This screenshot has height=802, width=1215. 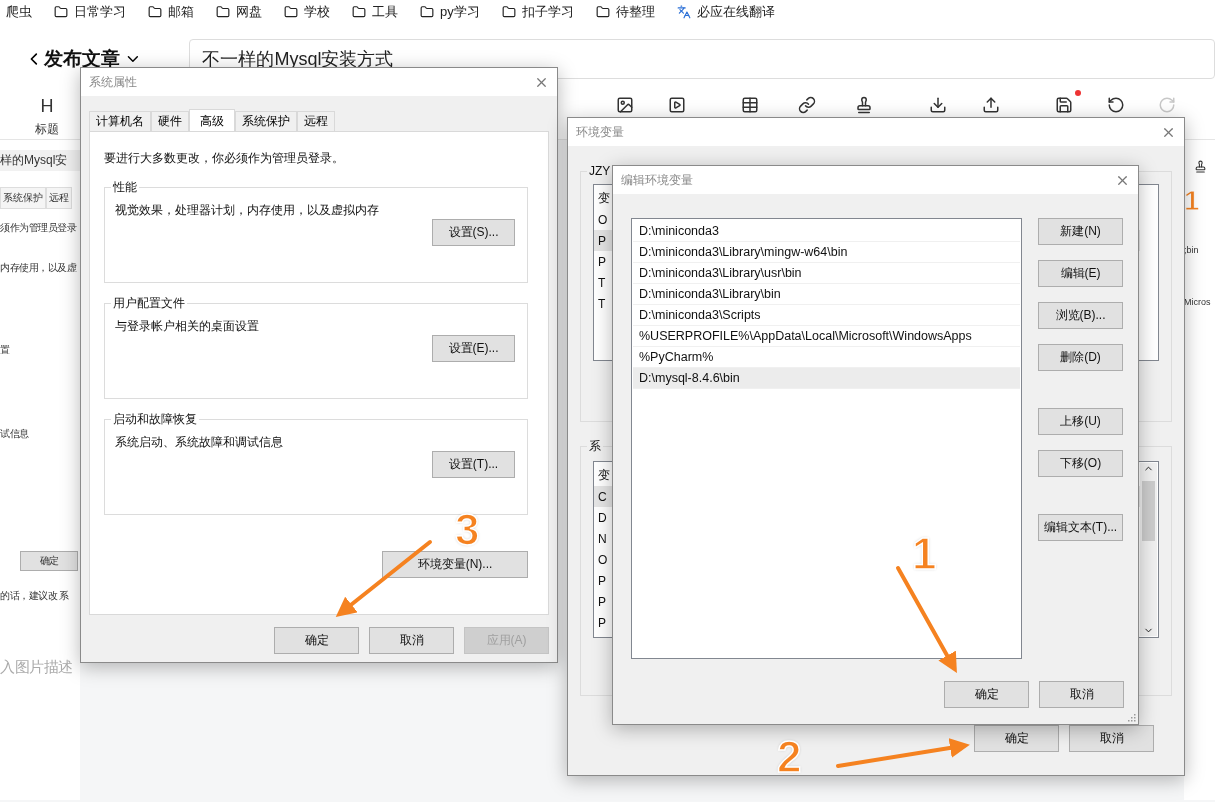 What do you see at coordinates (789, 757) in the screenshot?
I see `step-number: 2` at bounding box center [789, 757].